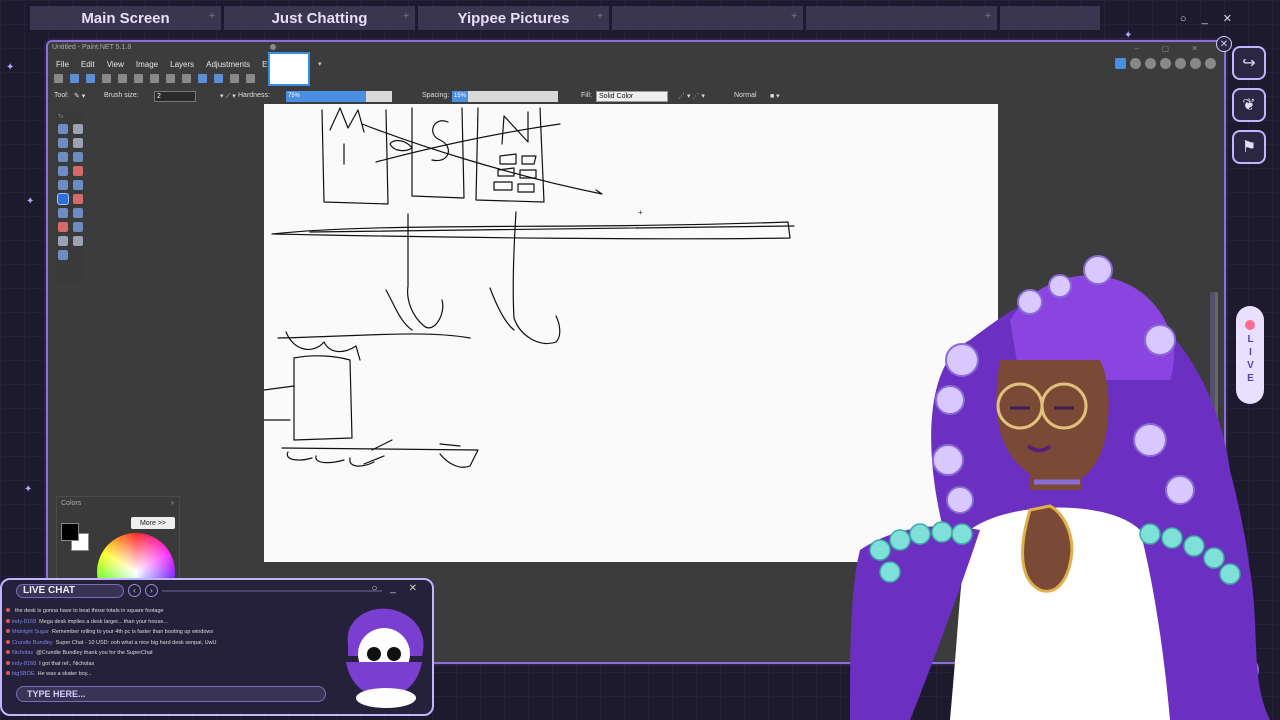  I want to click on history-icon, so click(1135, 63).